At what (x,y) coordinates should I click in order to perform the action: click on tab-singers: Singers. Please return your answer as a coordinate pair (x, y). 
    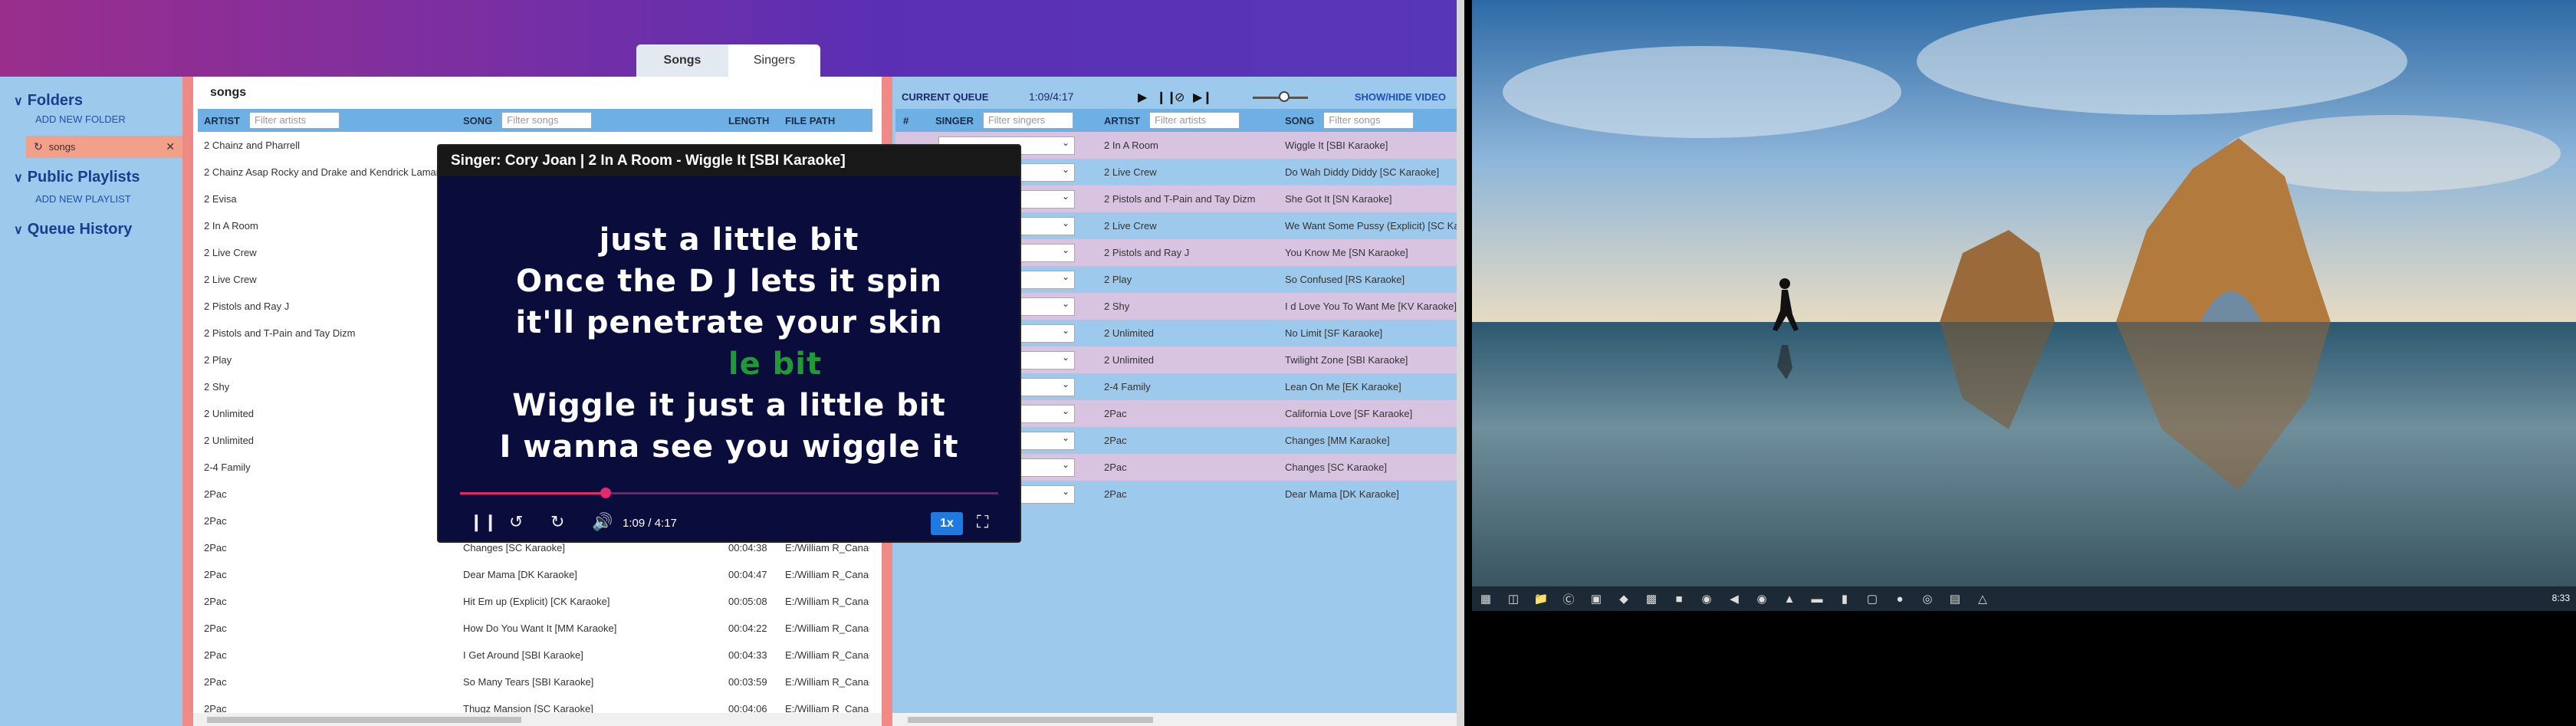
    Looking at the image, I should click on (774, 60).